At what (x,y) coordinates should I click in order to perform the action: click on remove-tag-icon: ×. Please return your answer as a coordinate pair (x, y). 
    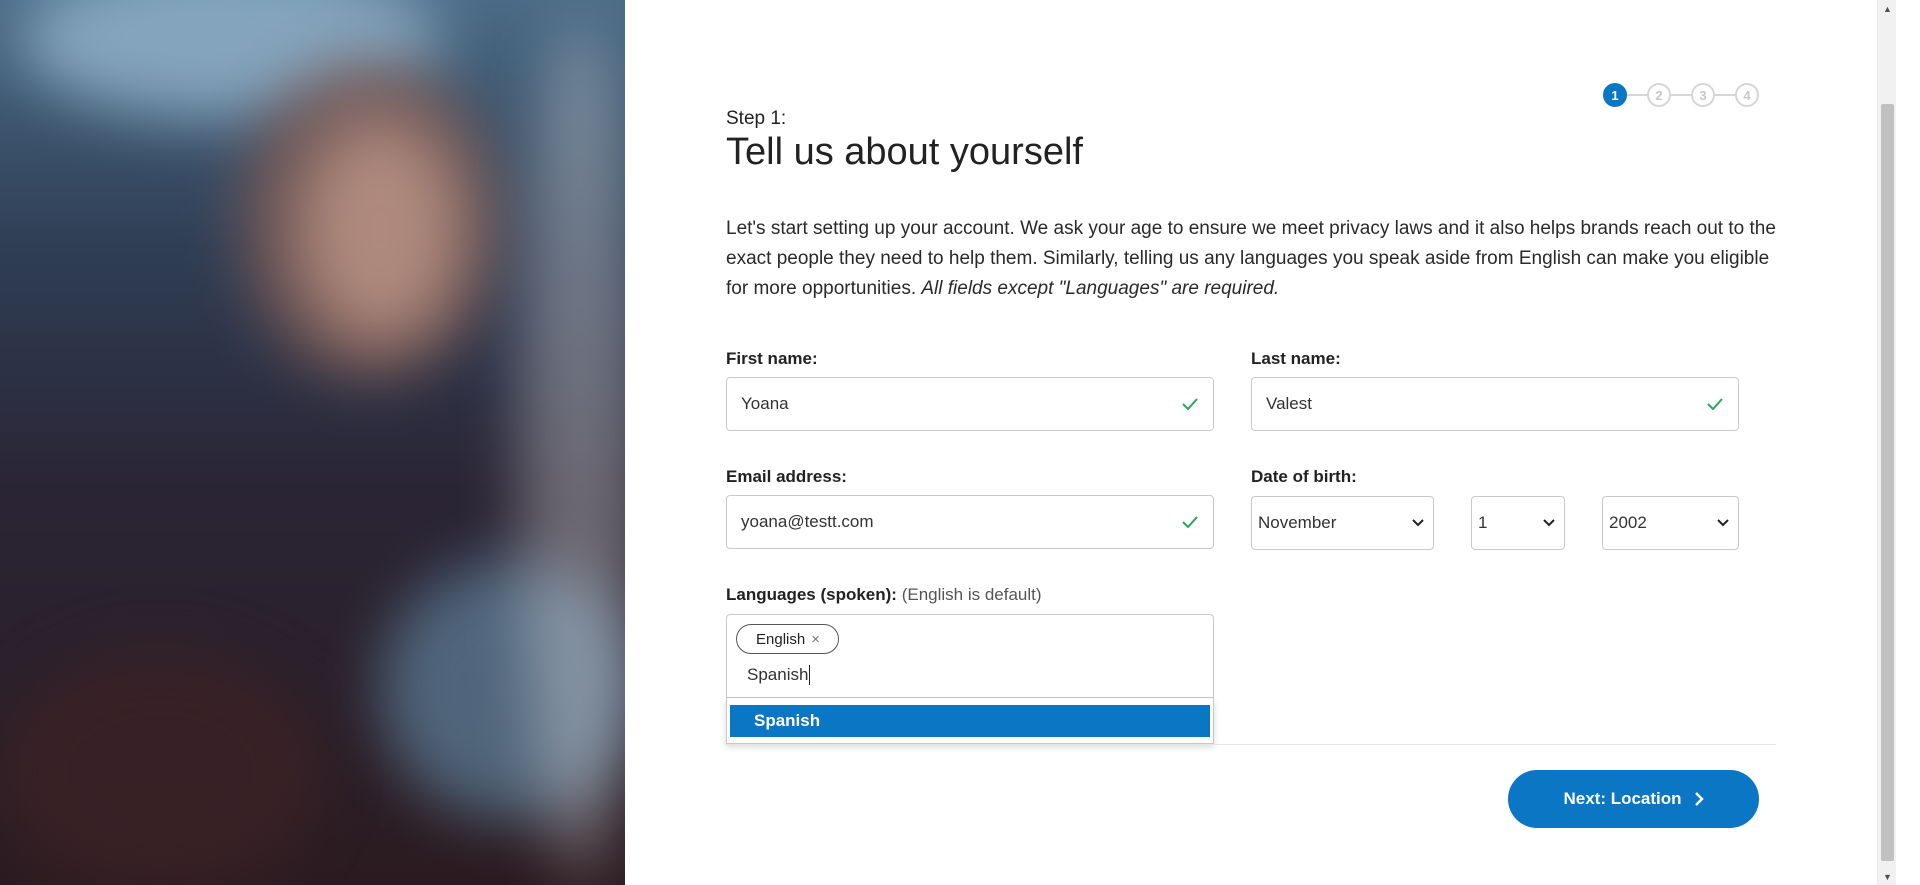
    Looking at the image, I should click on (815, 639).